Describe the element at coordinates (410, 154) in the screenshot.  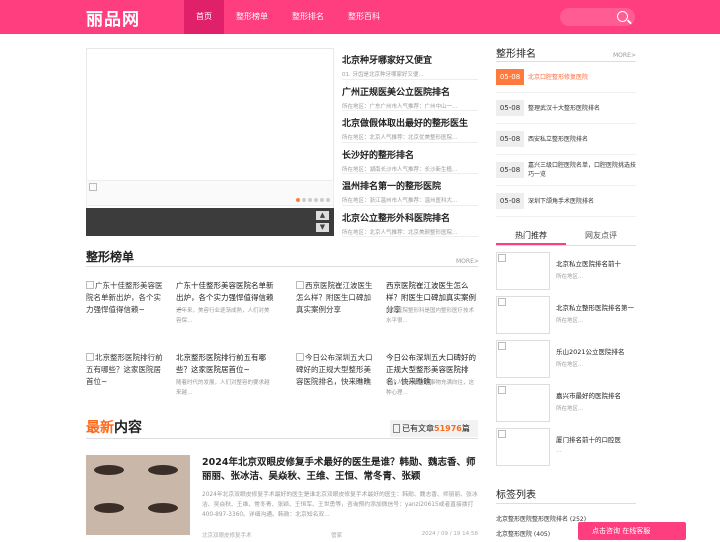
I see `news-title: 长沙好的整形排名` at that location.